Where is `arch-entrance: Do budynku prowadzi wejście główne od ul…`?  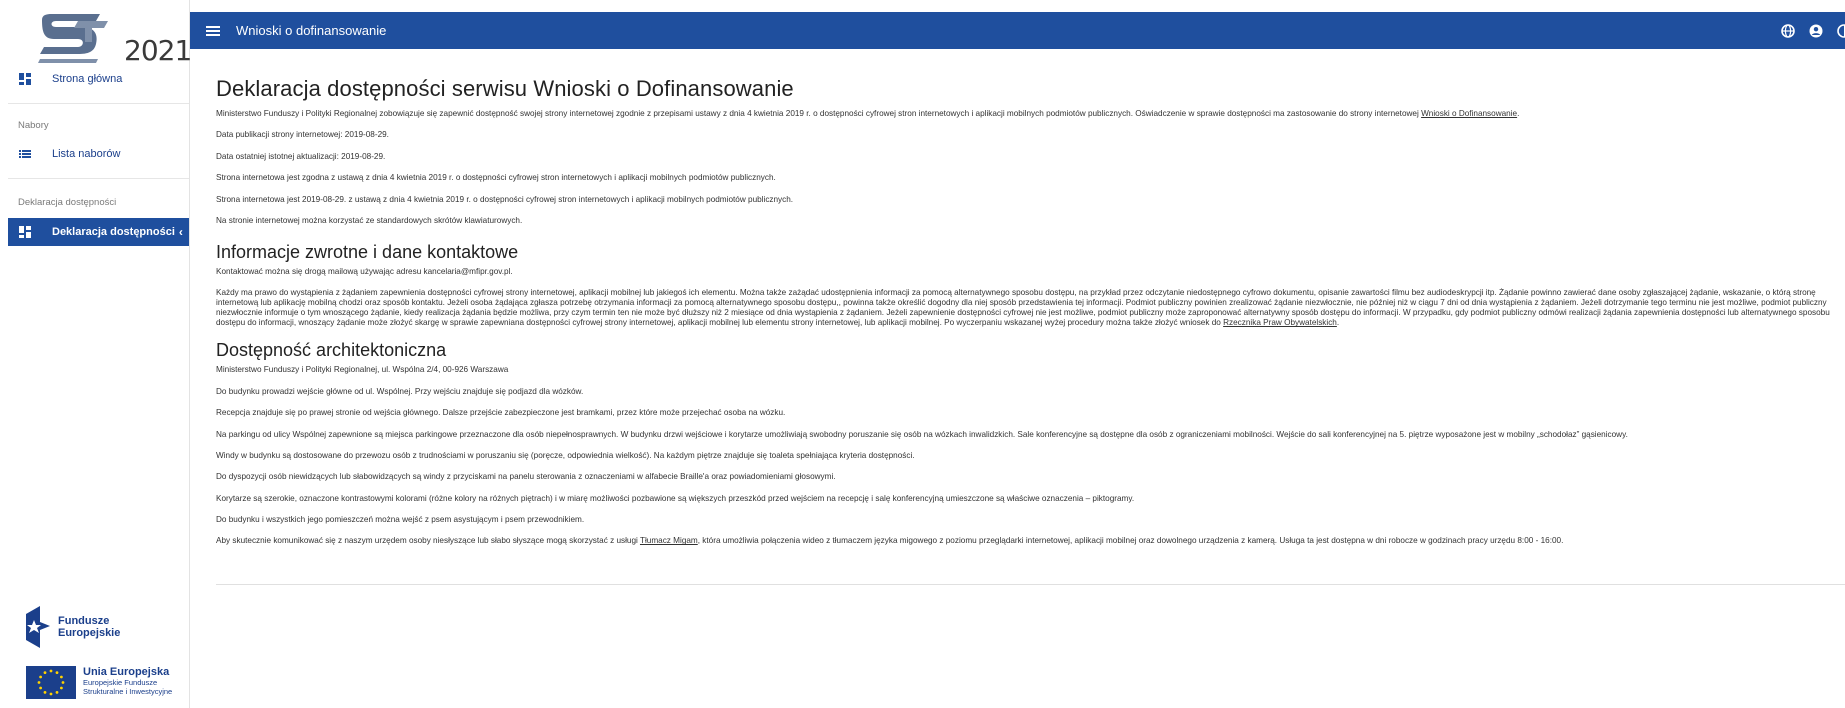 arch-entrance: Do budynku prowadzi wejście główne od ul… is located at coordinates (400, 391).